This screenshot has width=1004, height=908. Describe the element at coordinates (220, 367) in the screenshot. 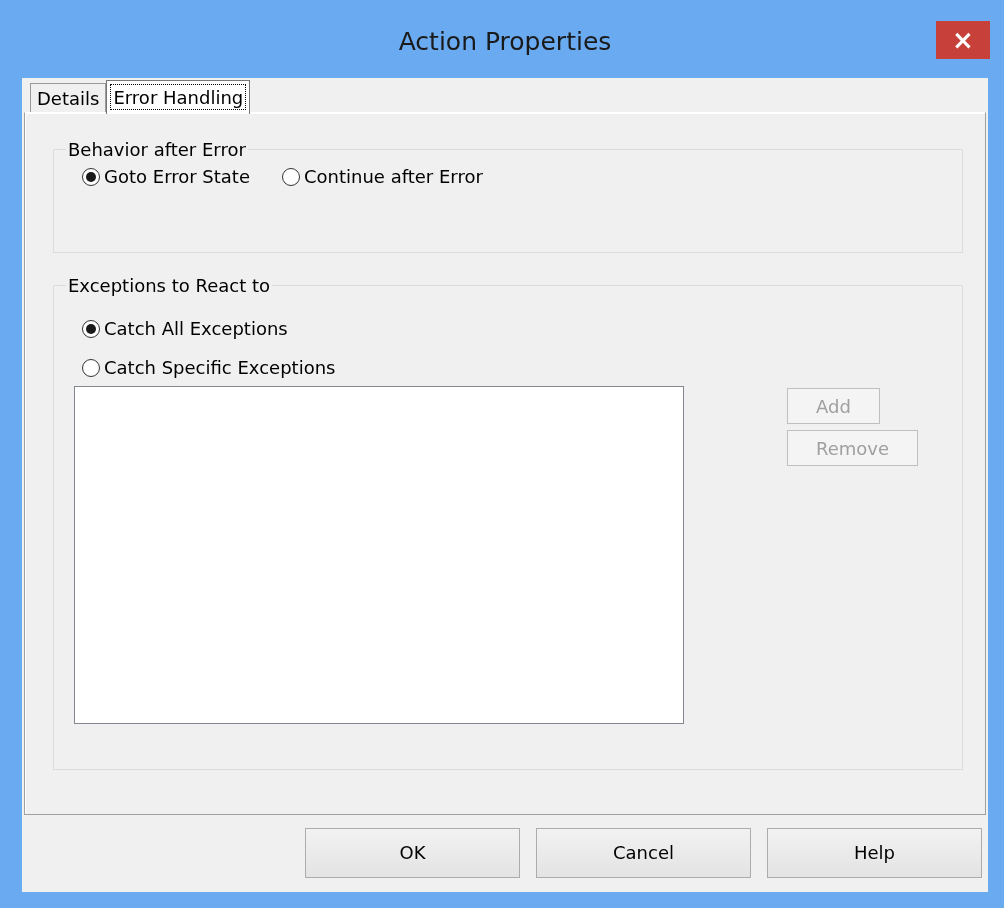

I see `radio-label: Catch Specific Exceptions` at that location.